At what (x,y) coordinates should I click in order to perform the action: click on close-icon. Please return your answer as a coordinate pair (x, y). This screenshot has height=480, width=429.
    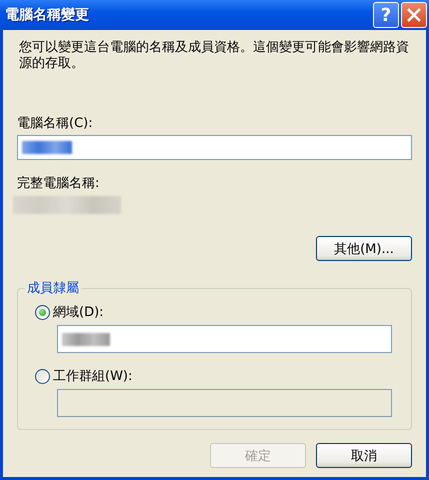
    Looking at the image, I should click on (414, 15).